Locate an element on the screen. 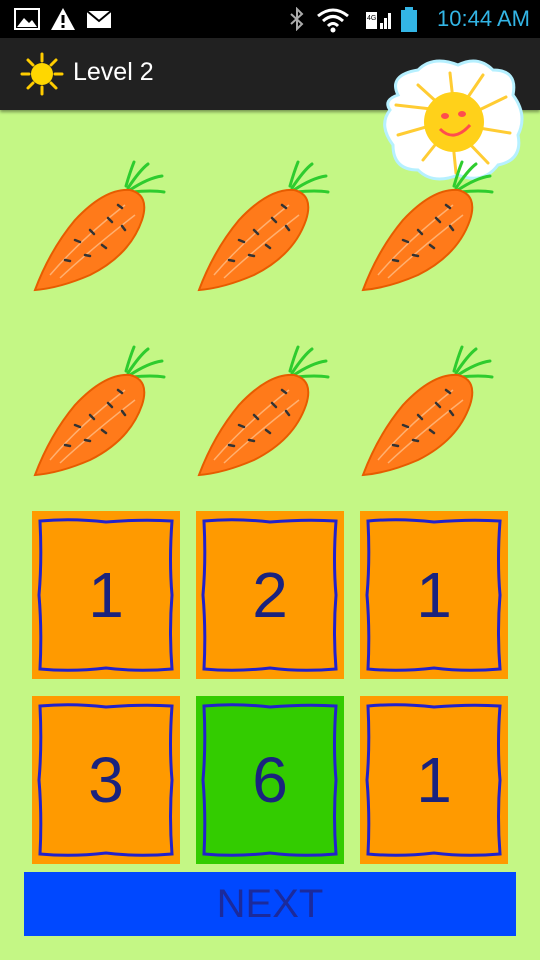  answer-tile: 2 is located at coordinates (270, 595).